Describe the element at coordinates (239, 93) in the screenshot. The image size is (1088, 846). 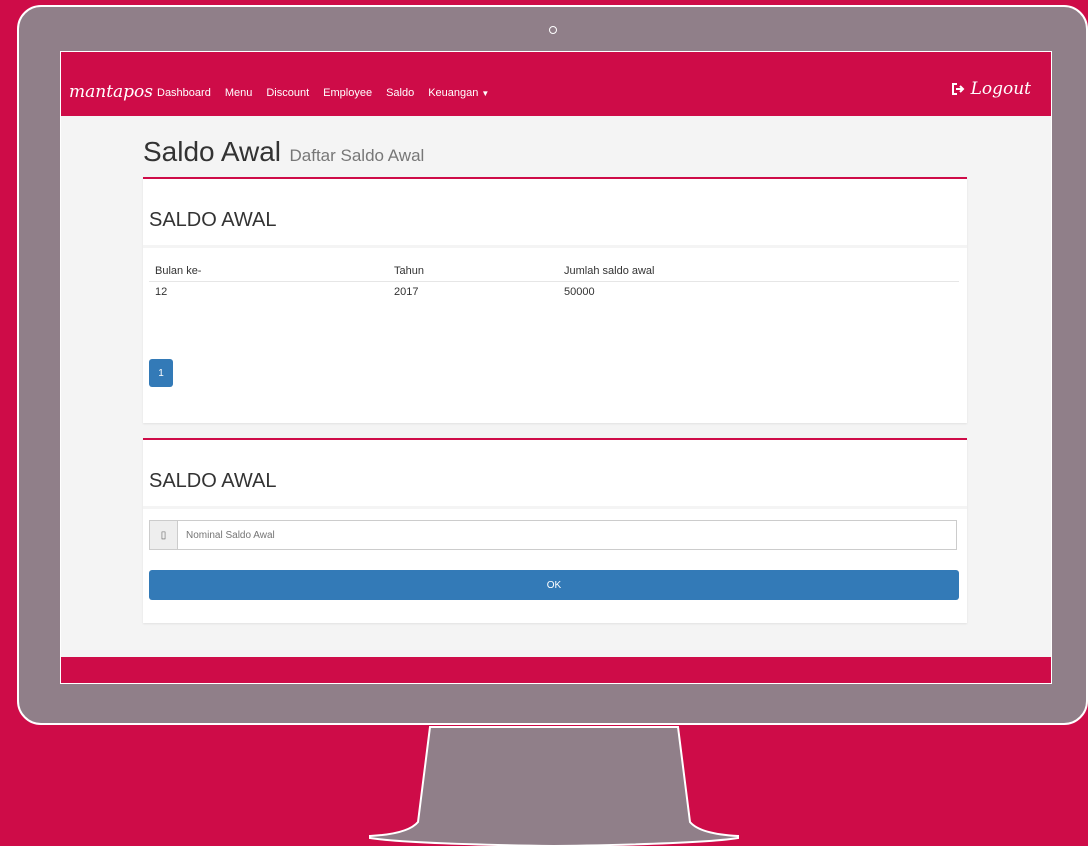
I see `nav-menu: Menu` at that location.